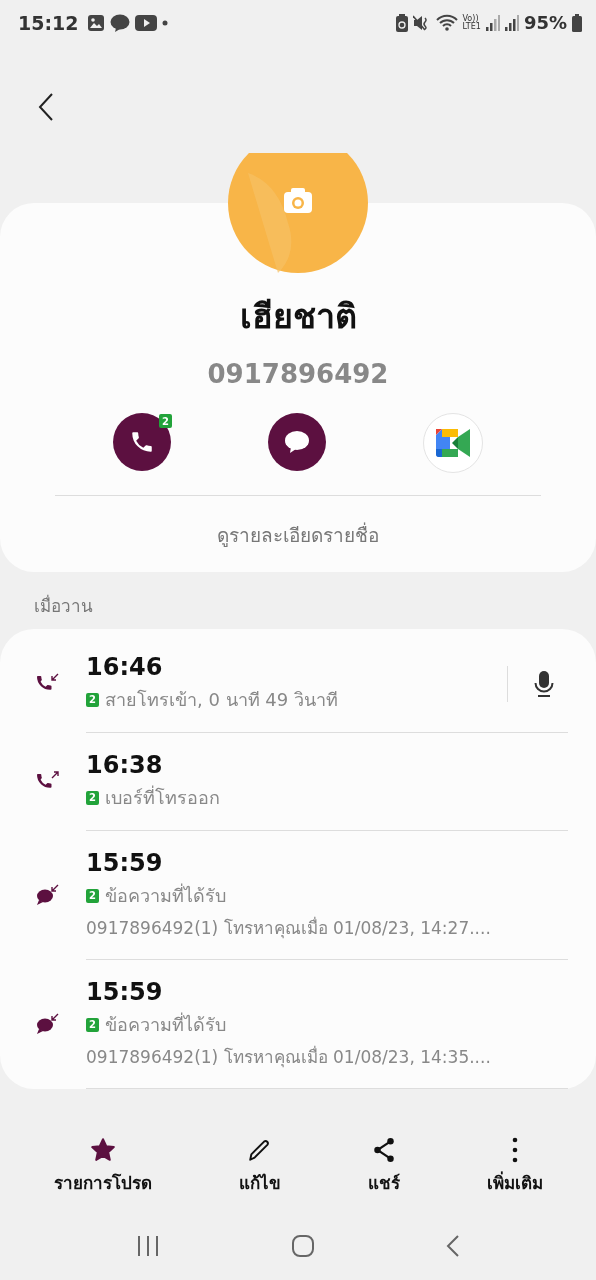 This screenshot has height=1280, width=596. I want to click on chat-bubble-icon, so click(120, 22).